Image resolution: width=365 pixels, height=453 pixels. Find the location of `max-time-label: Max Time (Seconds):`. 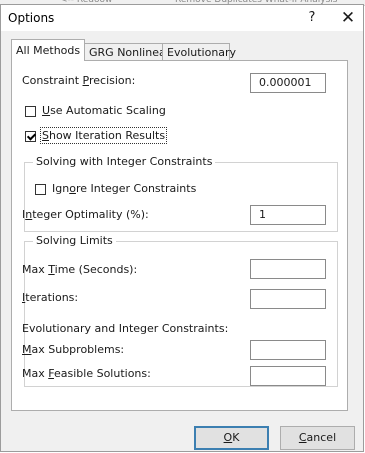

max-time-label: Max Time (Seconds): is located at coordinates (80, 269).